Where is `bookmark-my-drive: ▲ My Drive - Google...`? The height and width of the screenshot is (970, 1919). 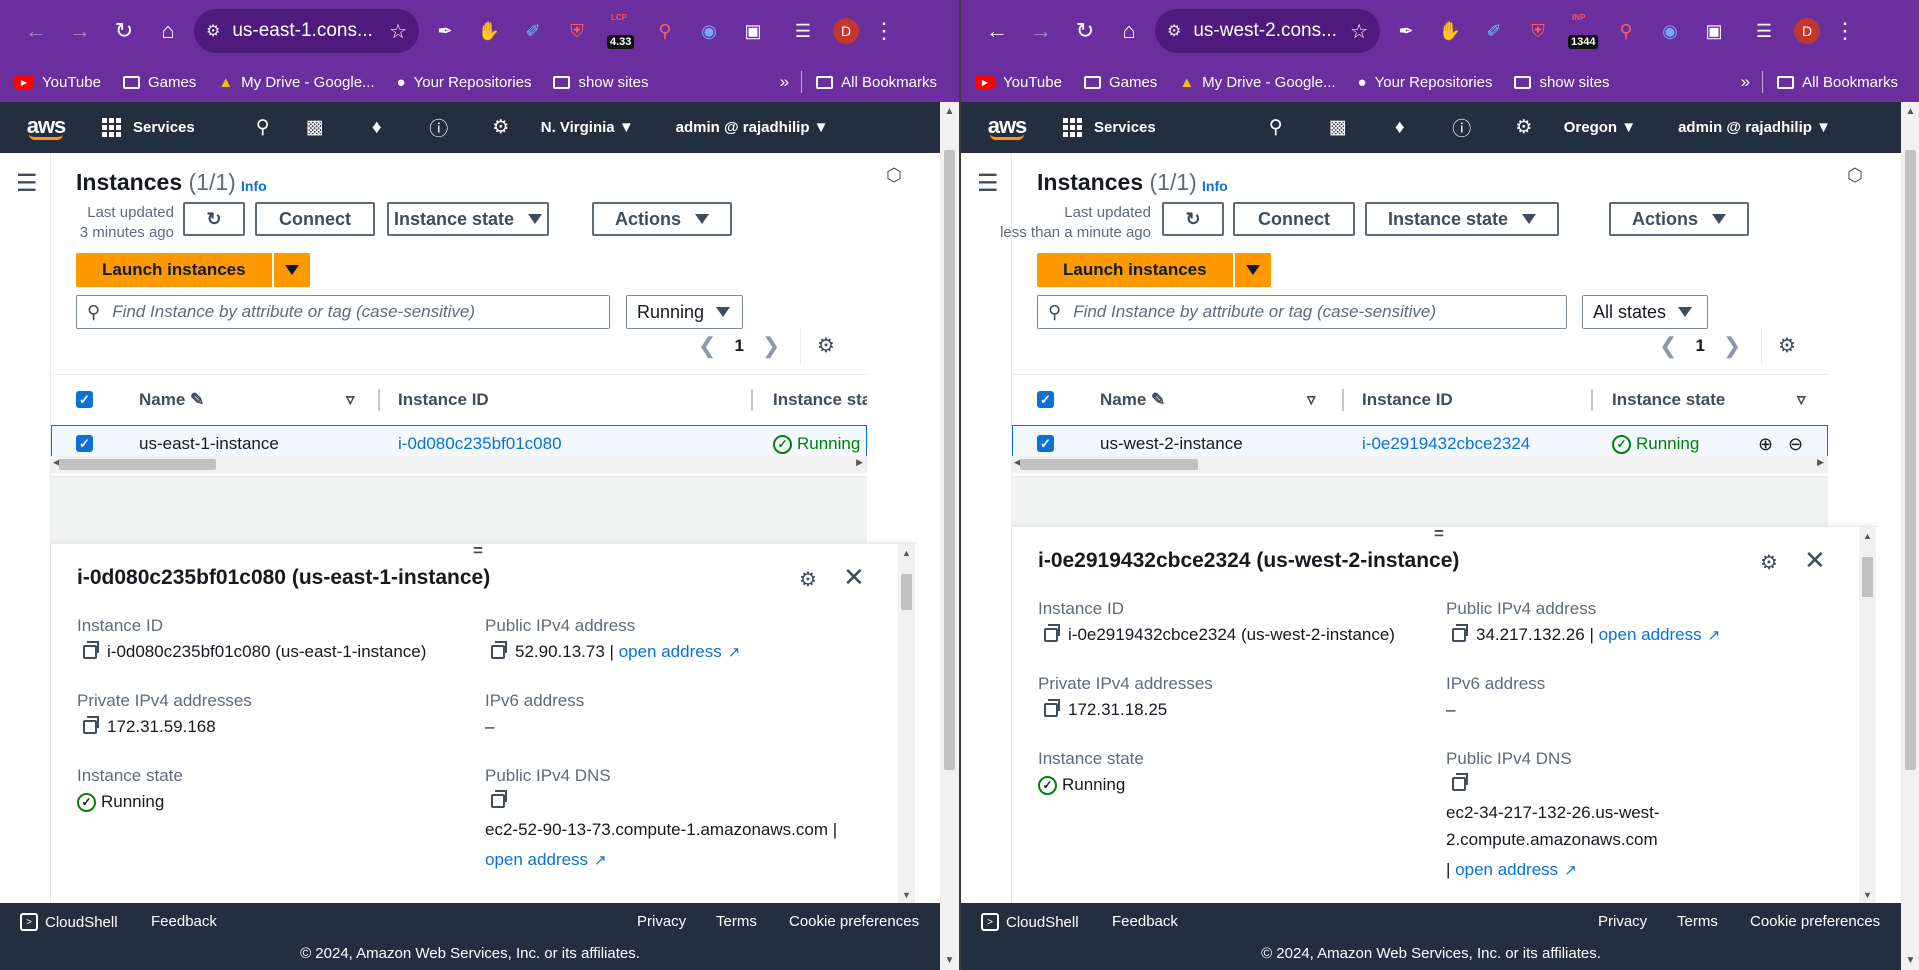 bookmark-my-drive: ▲ My Drive - Google... is located at coordinates (1257, 82).